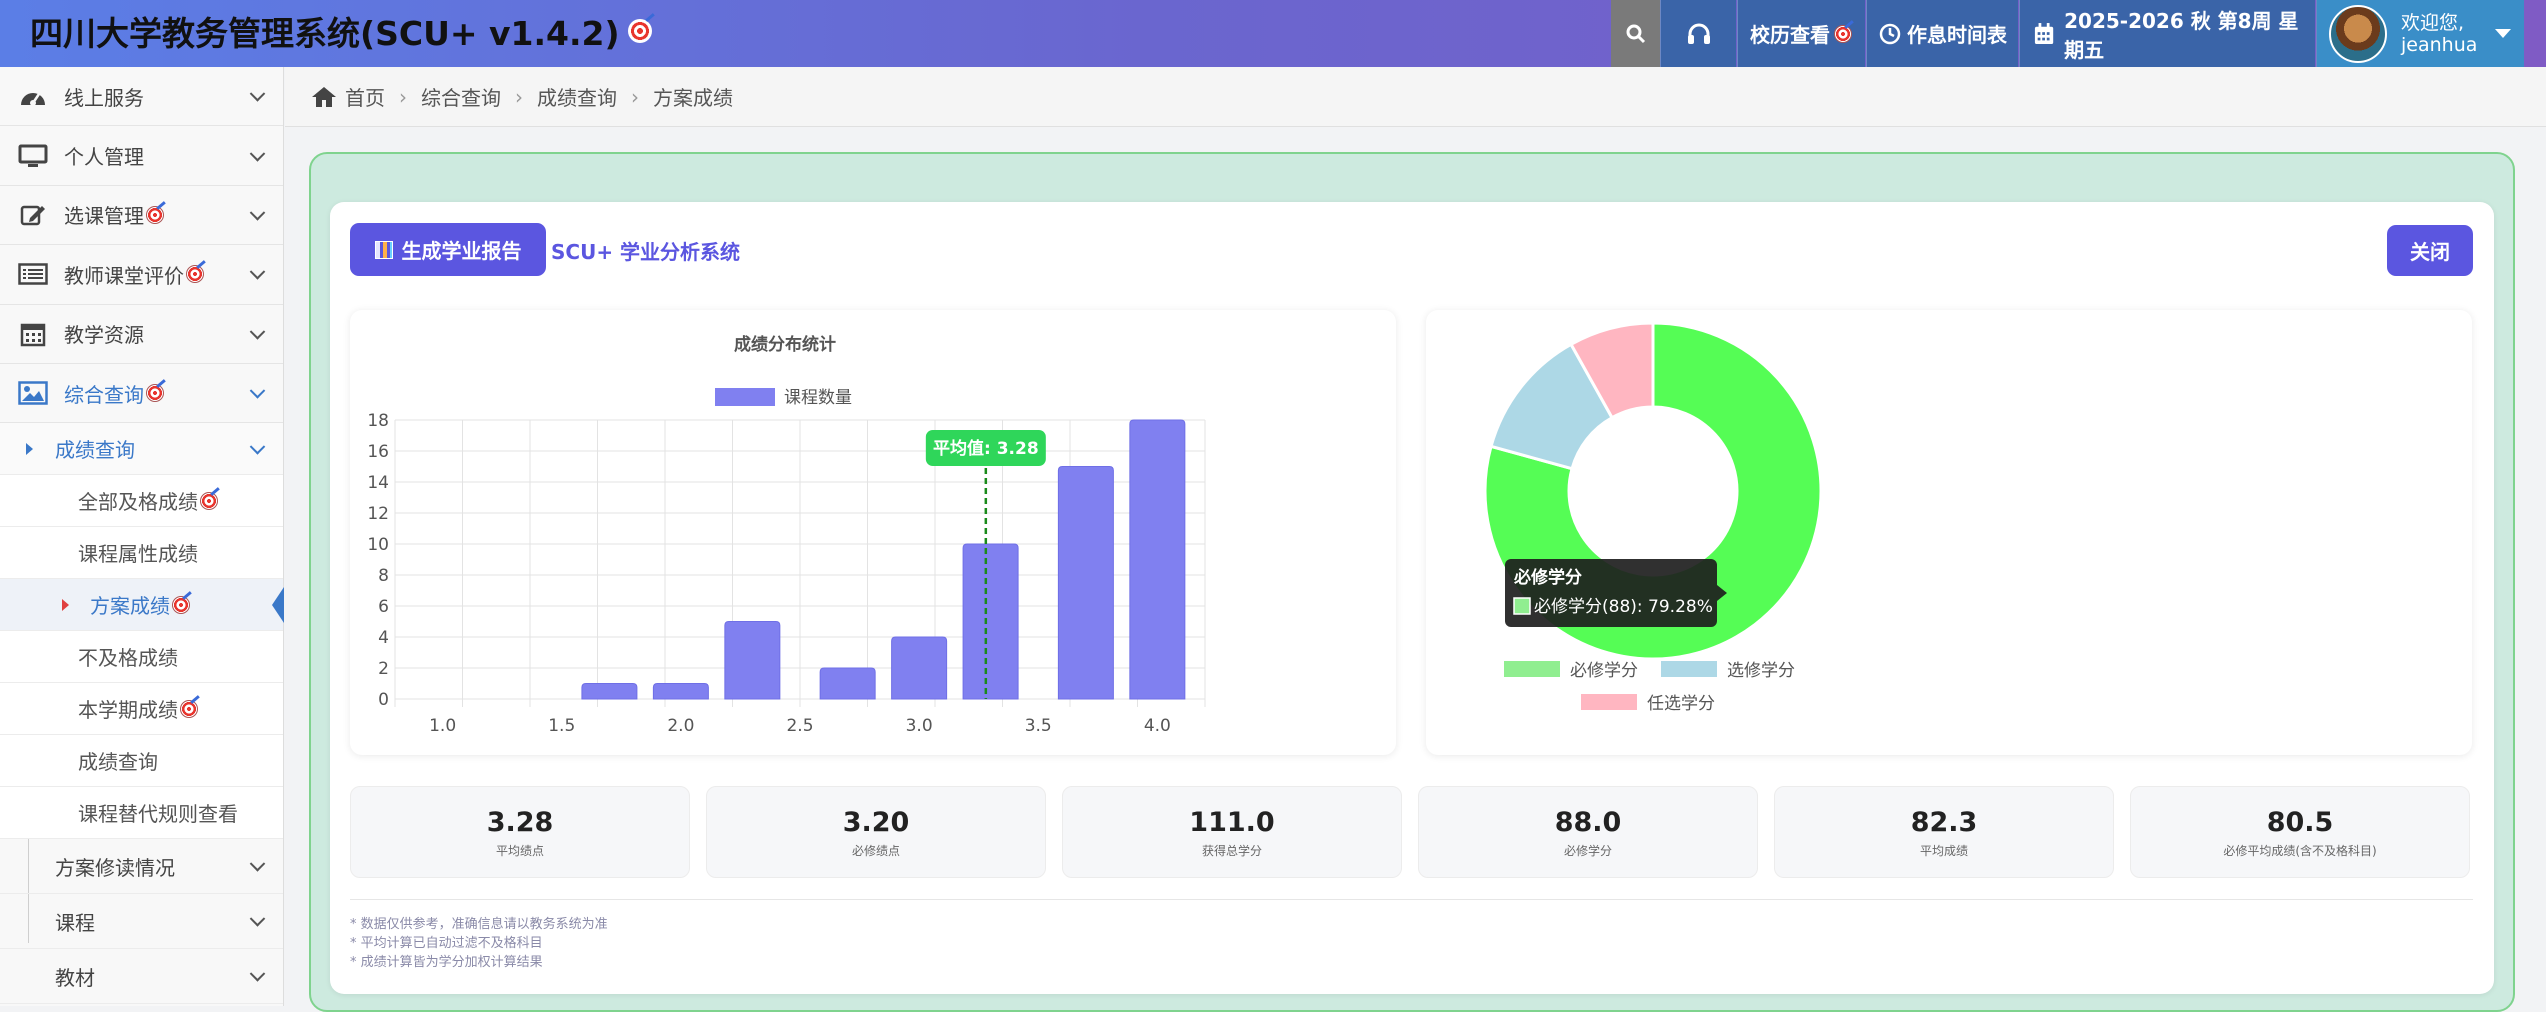  Describe the element at coordinates (2300, 851) in the screenshot. I see `stat-label: 必修平均成绩(含不及格科目)` at that location.